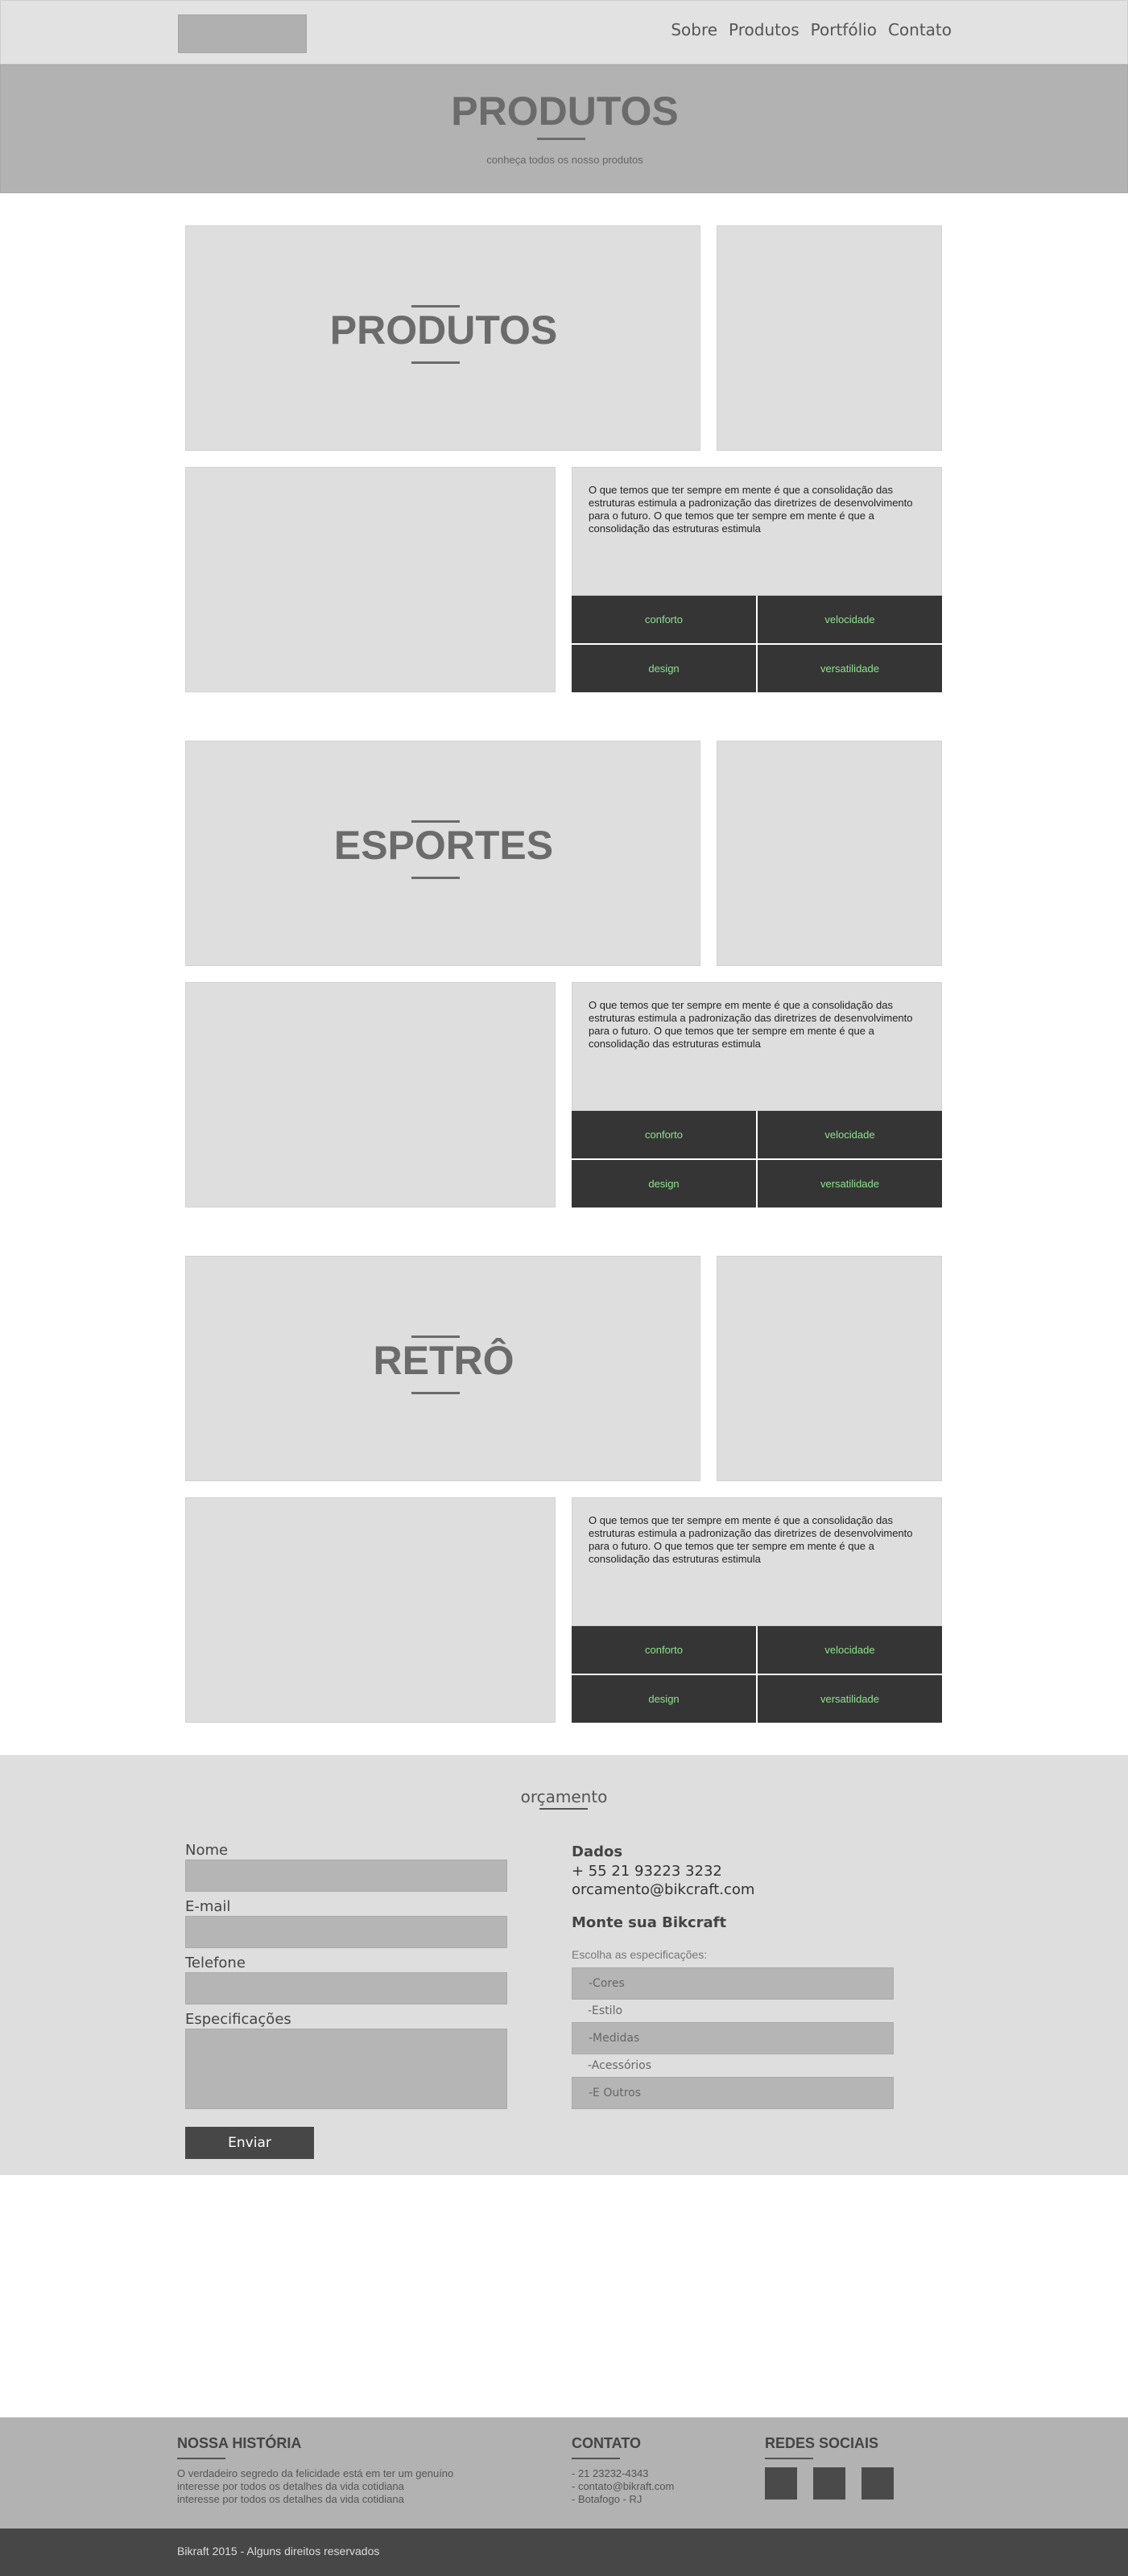  I want to click on section-banner-produtos: PRODUTOS, so click(442, 338).